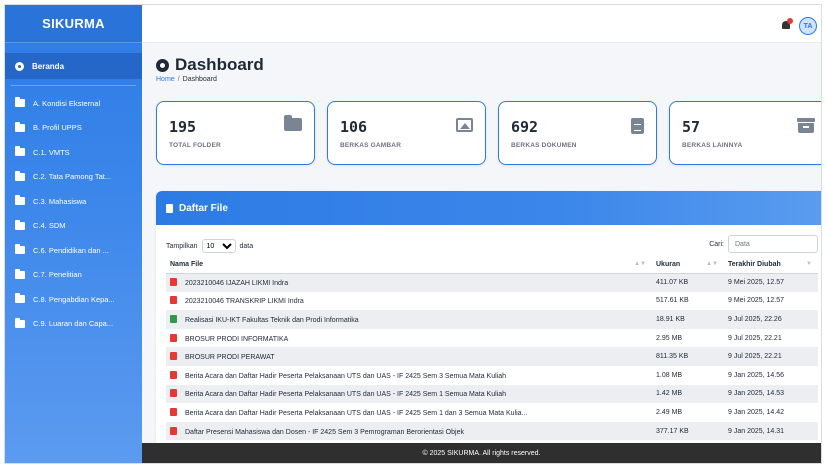  Describe the element at coordinates (48, 66) in the screenshot. I see `sidebar-item-label: Beranda` at that location.